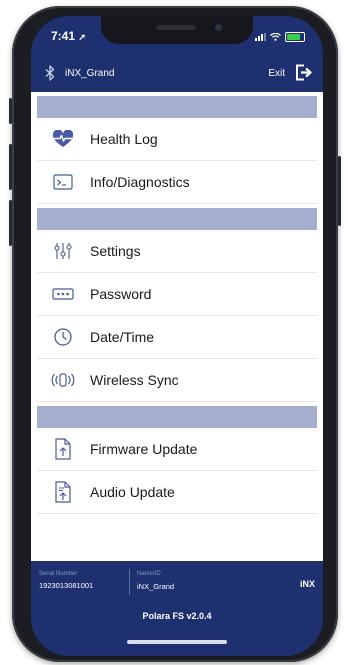 The width and height of the screenshot is (348, 665). I want to click on menu-item-label: Audio Update, so click(132, 492).